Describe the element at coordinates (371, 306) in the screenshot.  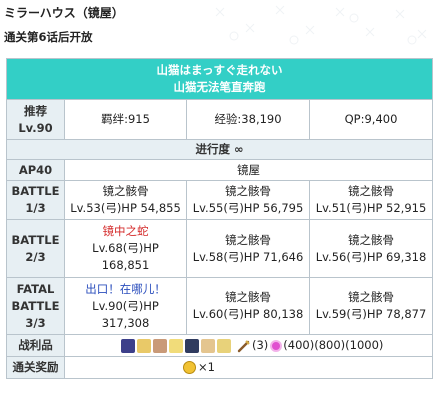
I see `enemy-cell: 镜之骸骨 Lv.59(弓)HP 78,877` at that location.